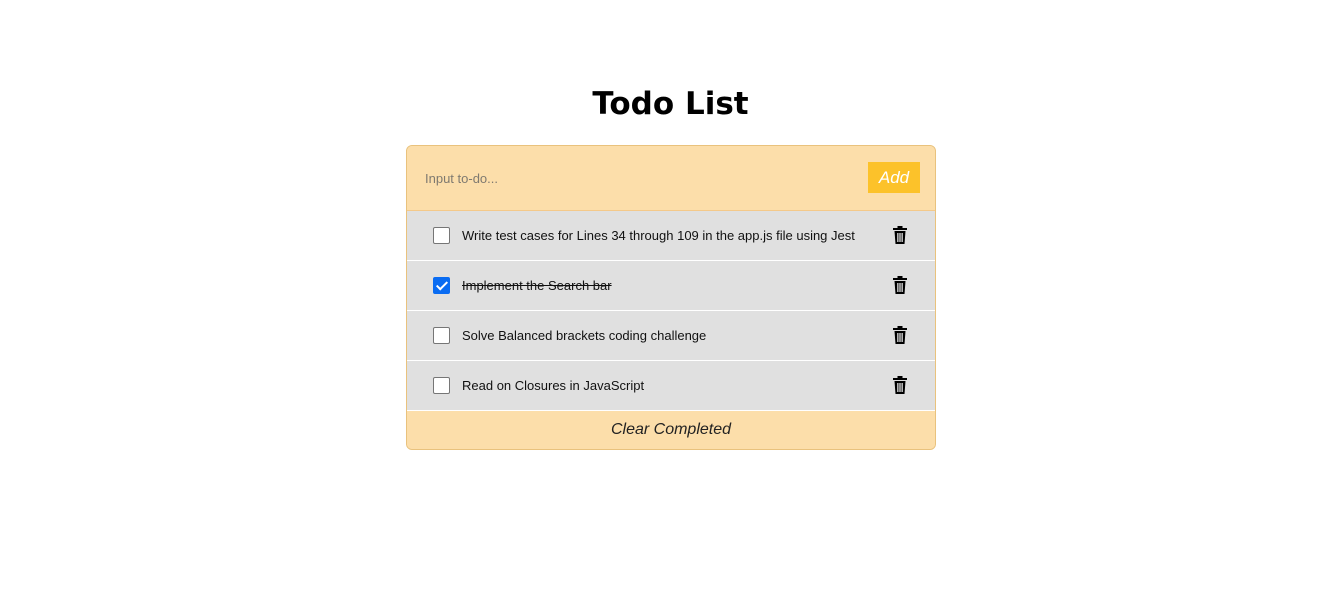 The image size is (1341, 599). Describe the element at coordinates (670, 104) in the screenshot. I see `page-title: Todo List` at that location.